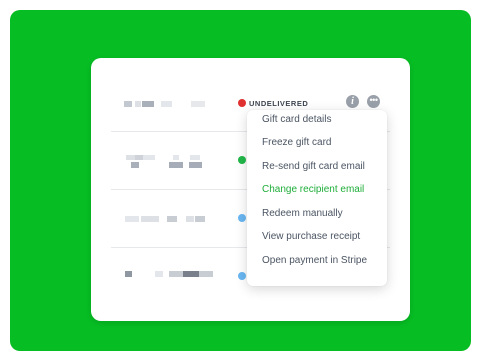 This screenshot has width=480, height=360. What do you see at coordinates (324, 237) in the screenshot?
I see `menu-item-view-purchase-receipt: View purchase receipt` at bounding box center [324, 237].